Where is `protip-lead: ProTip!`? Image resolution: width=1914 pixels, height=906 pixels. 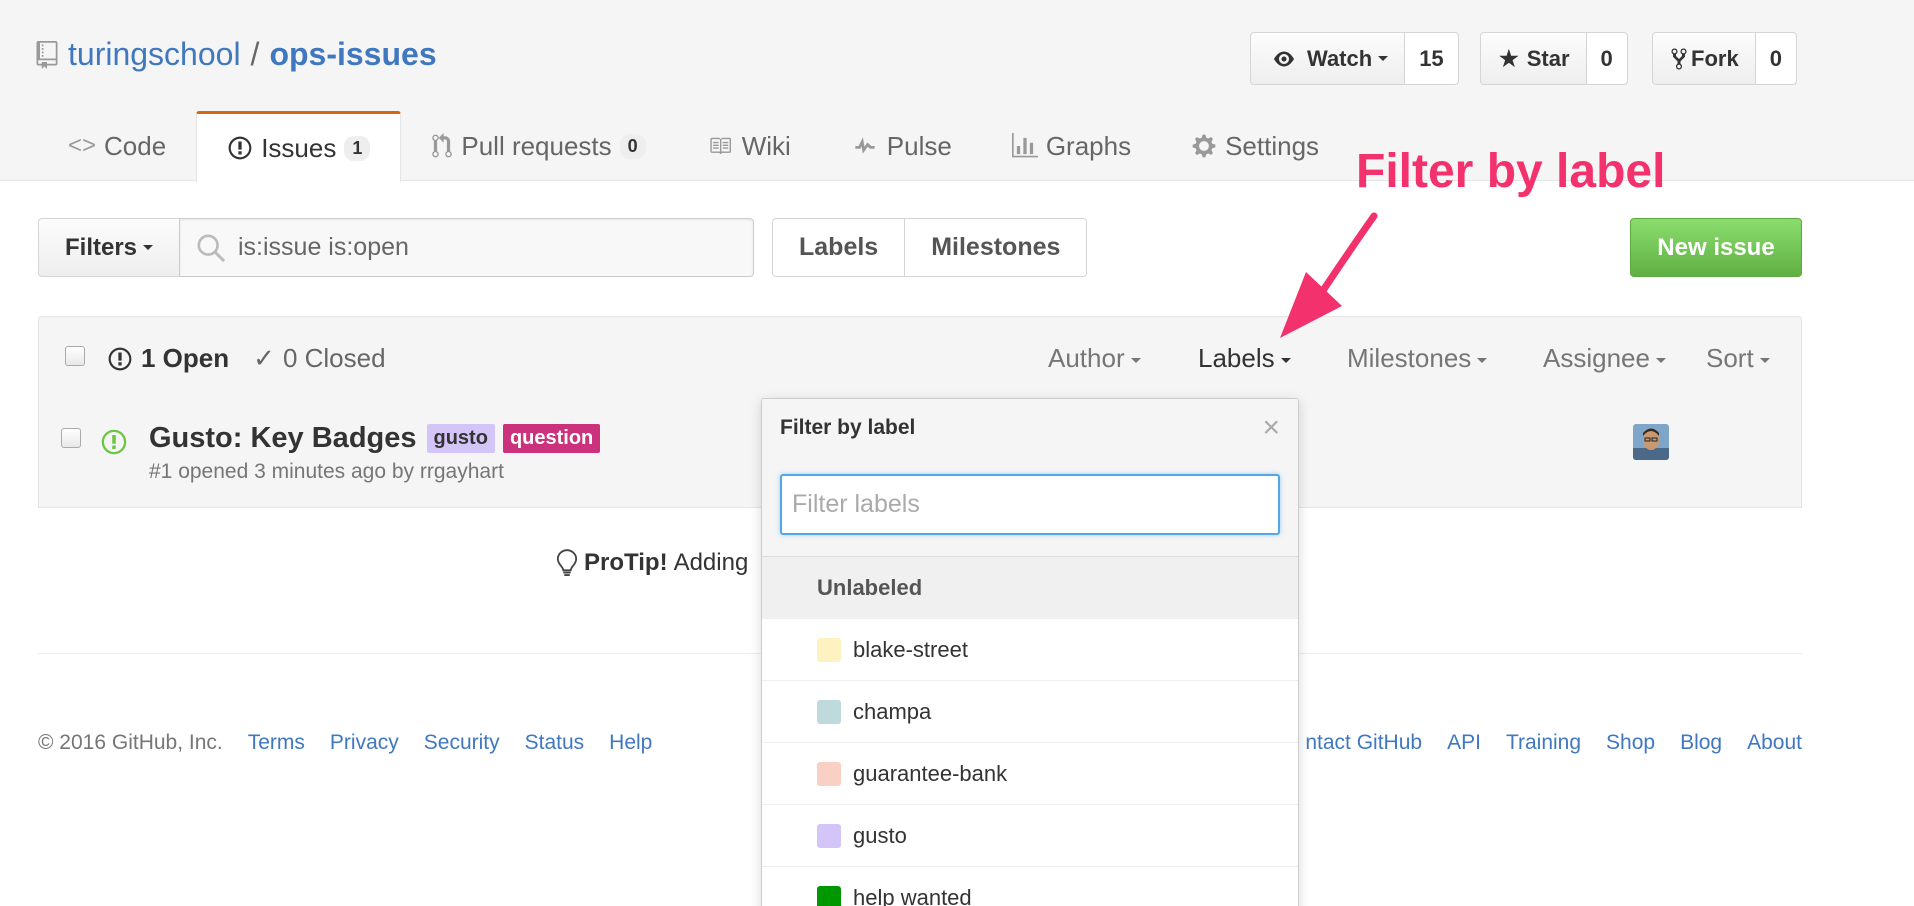 protip-lead: ProTip! is located at coordinates (626, 562).